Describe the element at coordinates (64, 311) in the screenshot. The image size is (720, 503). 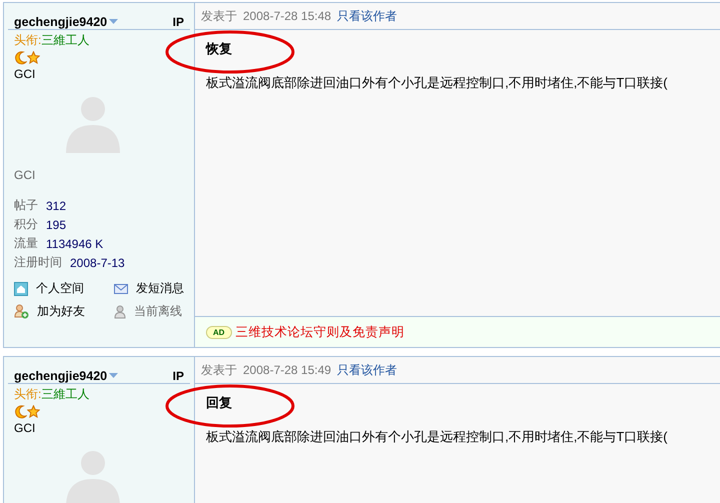
I see `profile-link: 加为好友` at that location.